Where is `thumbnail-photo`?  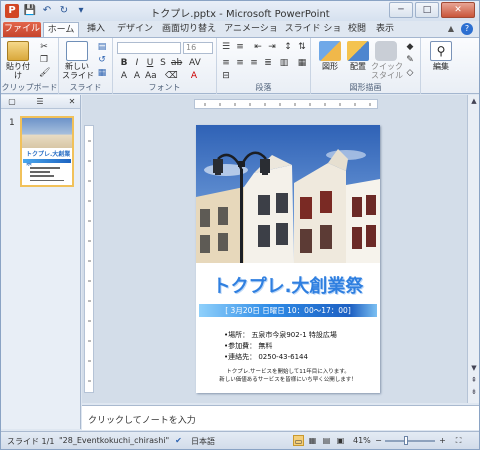 thumbnail-photo is located at coordinates (47, 133).